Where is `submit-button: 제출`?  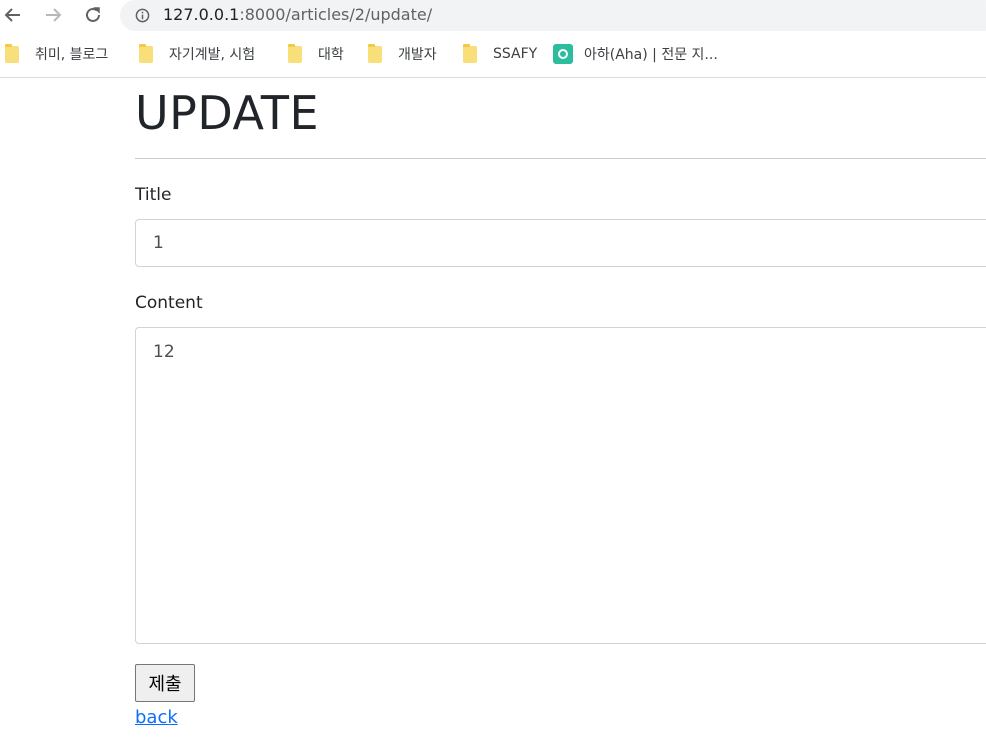
submit-button: 제출 is located at coordinates (165, 683).